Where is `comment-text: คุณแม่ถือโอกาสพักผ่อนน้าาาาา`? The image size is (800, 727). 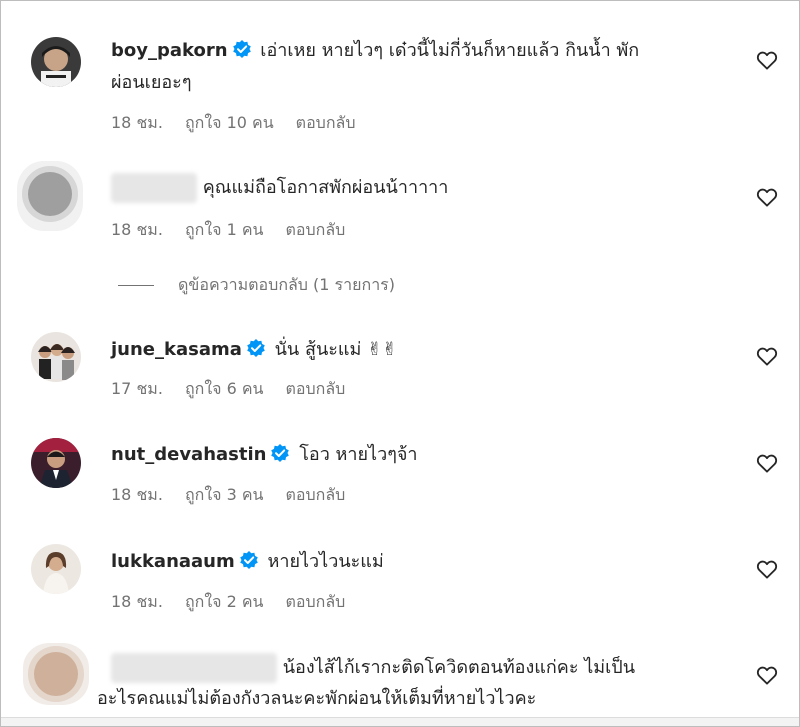 comment-text: คุณแม่ถือโอกาสพักผ่อนน้าาาาา is located at coordinates (325, 187).